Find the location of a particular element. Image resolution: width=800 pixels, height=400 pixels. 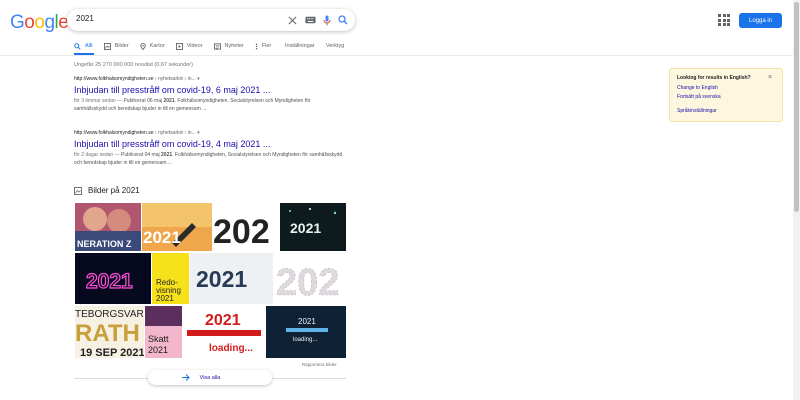

divider is located at coordinates (400, 55).